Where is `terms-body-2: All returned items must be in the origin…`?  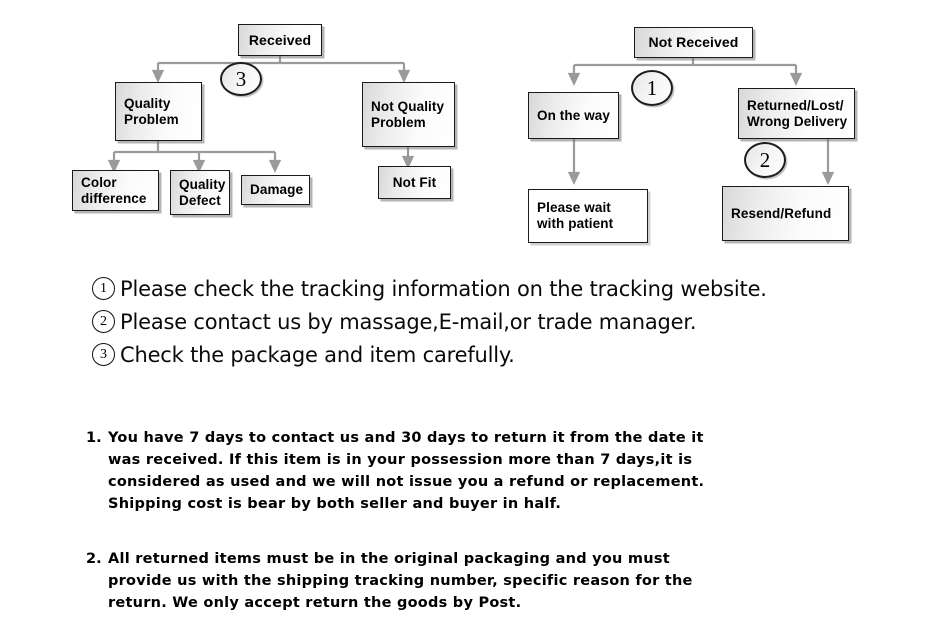
terms-body-2: All returned items must be in the origin… is located at coordinates (400, 581).